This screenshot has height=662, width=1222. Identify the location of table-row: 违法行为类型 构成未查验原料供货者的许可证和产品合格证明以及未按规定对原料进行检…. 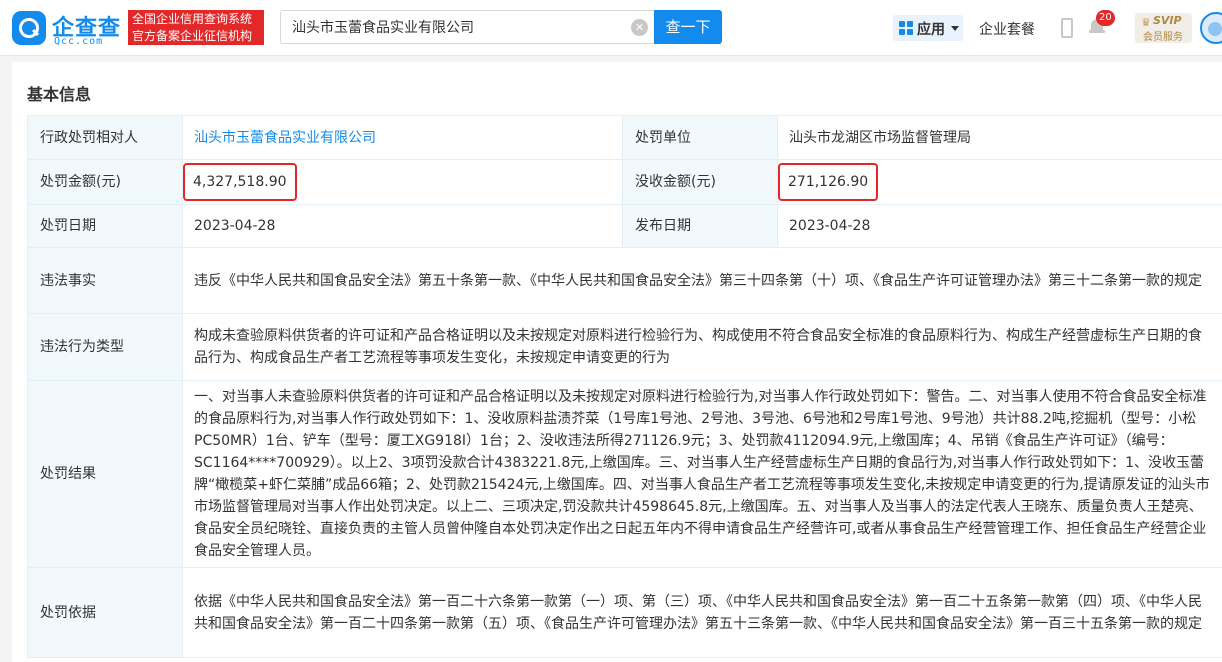
(625, 347).